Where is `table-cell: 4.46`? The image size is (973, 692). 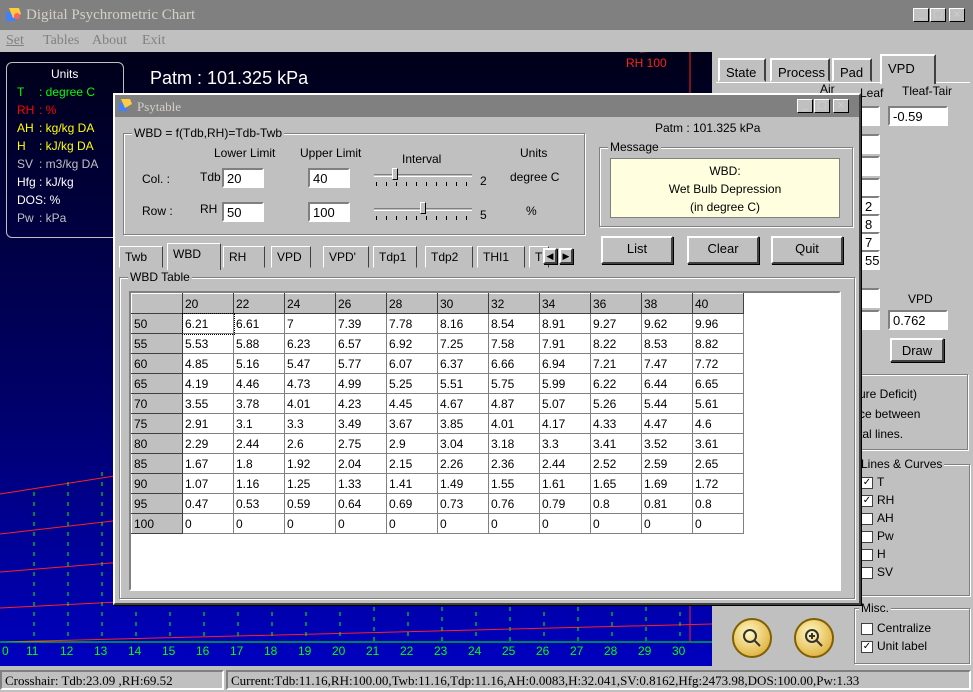 table-cell: 4.46 is located at coordinates (259, 383).